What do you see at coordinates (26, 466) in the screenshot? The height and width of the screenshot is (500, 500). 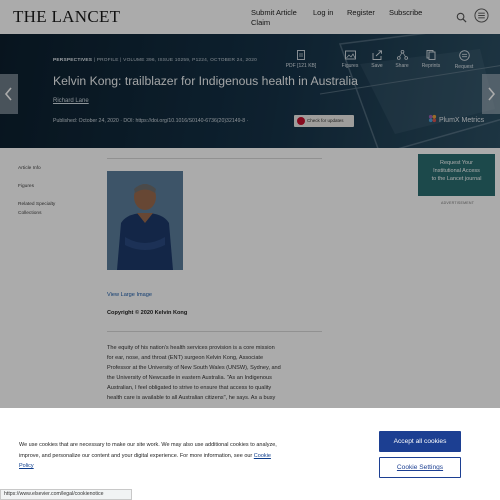 I see `cookie-policy-link-continued: Policy` at bounding box center [26, 466].